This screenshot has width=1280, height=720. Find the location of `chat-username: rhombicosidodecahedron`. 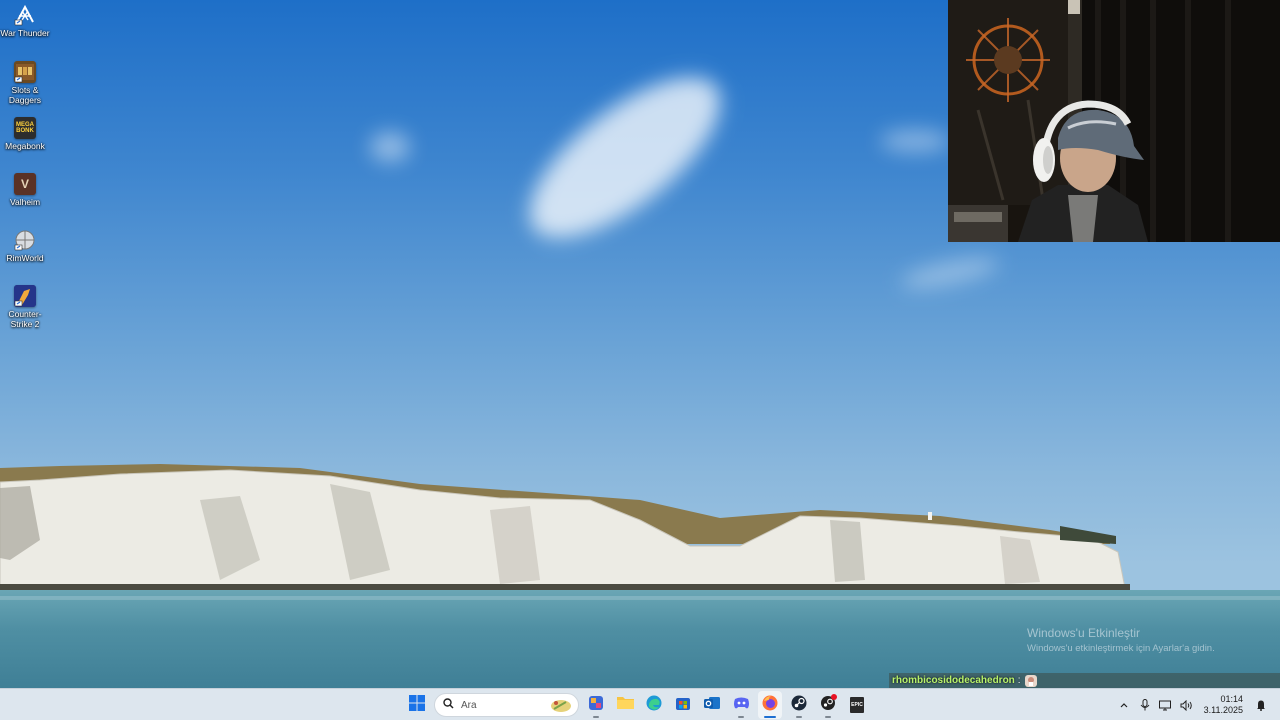

chat-username: rhombicosidodecahedron is located at coordinates (953, 680).